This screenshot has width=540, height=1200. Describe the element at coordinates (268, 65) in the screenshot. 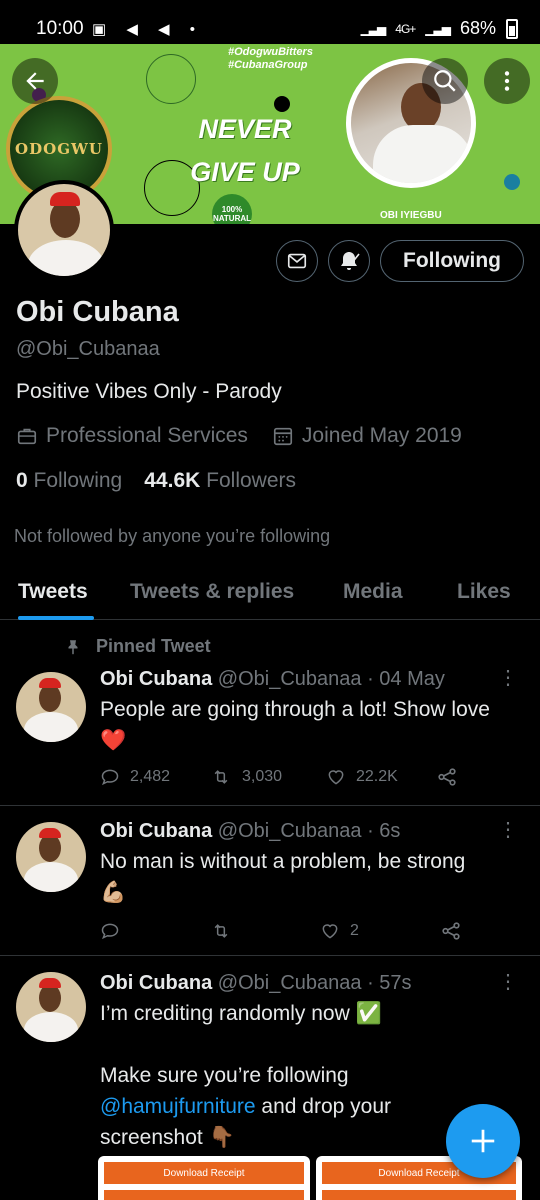

I see `banner-hashtag: #CubanaGroup` at that location.